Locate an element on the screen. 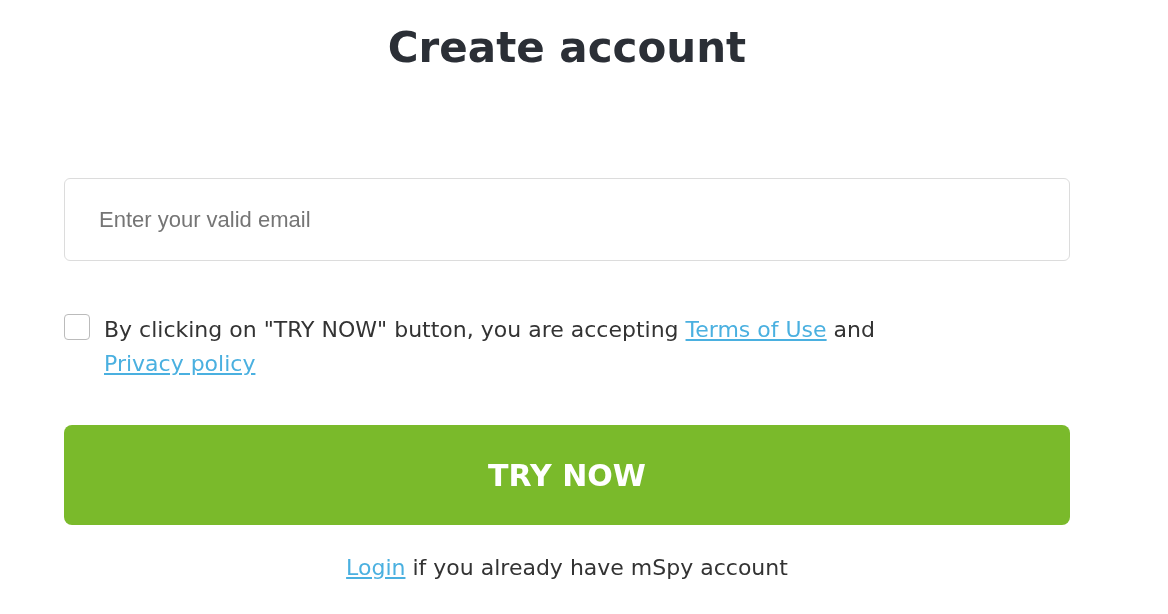 This screenshot has width=1168, height=614. email-field: Enter your valid email is located at coordinates (567, 219).